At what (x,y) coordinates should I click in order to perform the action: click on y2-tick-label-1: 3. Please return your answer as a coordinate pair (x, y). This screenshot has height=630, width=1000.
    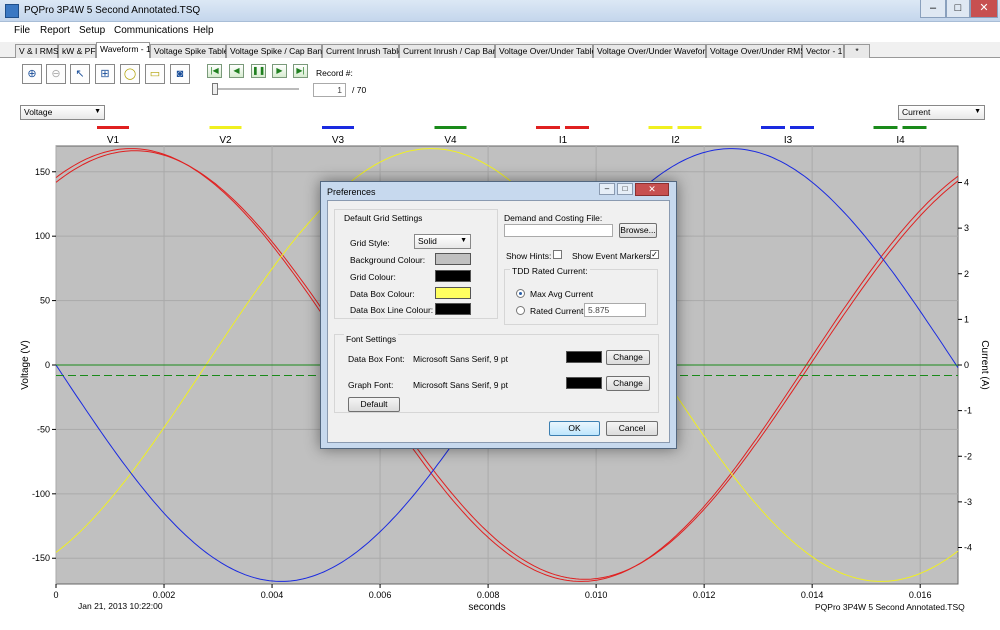
    Looking at the image, I should click on (966, 228).